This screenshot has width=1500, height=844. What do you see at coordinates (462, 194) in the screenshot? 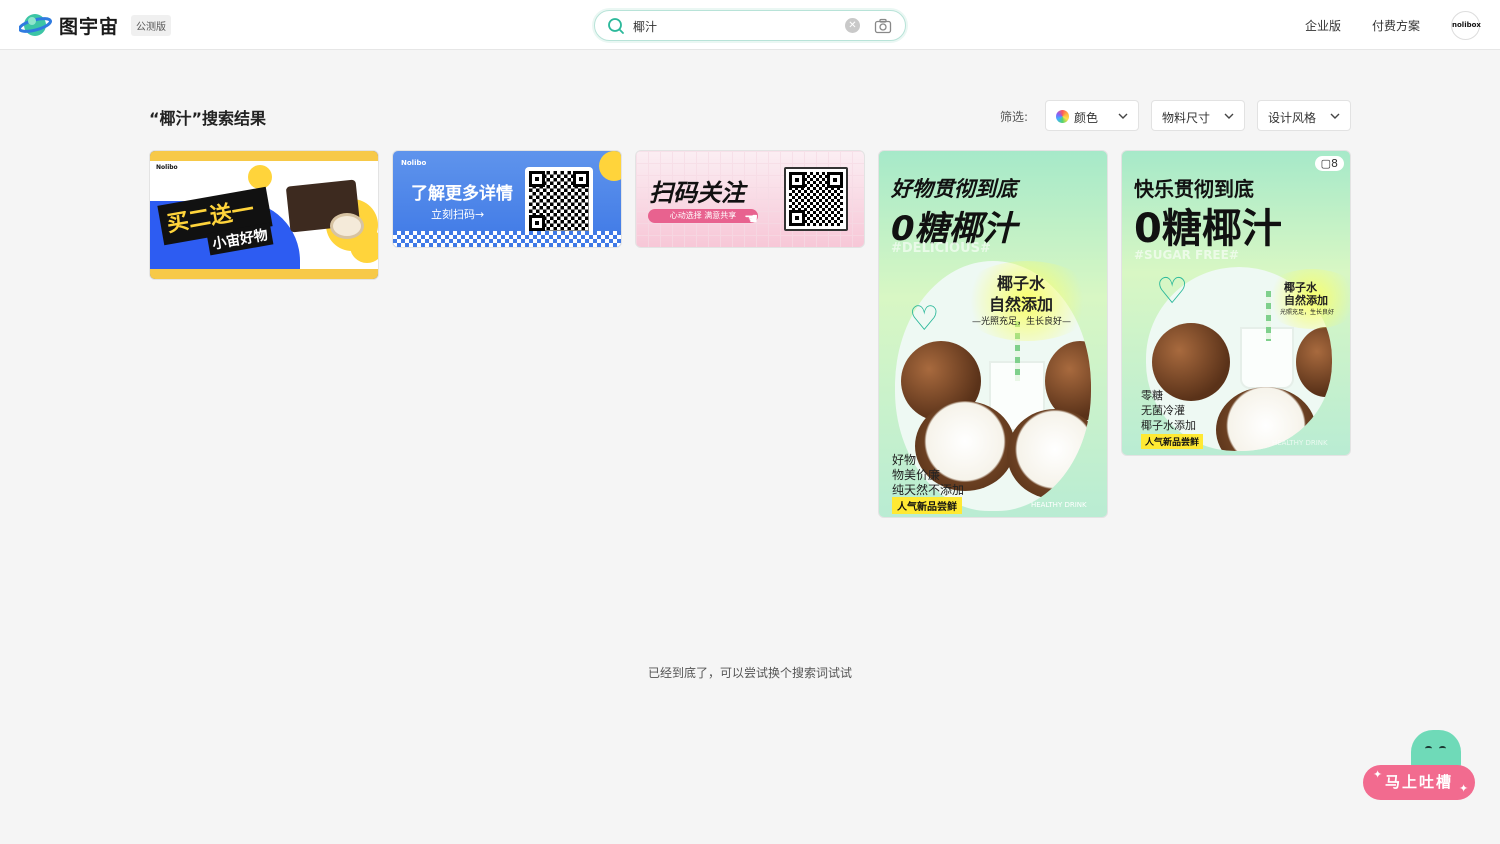
I see `card-headline: 了解更多详情` at bounding box center [462, 194].